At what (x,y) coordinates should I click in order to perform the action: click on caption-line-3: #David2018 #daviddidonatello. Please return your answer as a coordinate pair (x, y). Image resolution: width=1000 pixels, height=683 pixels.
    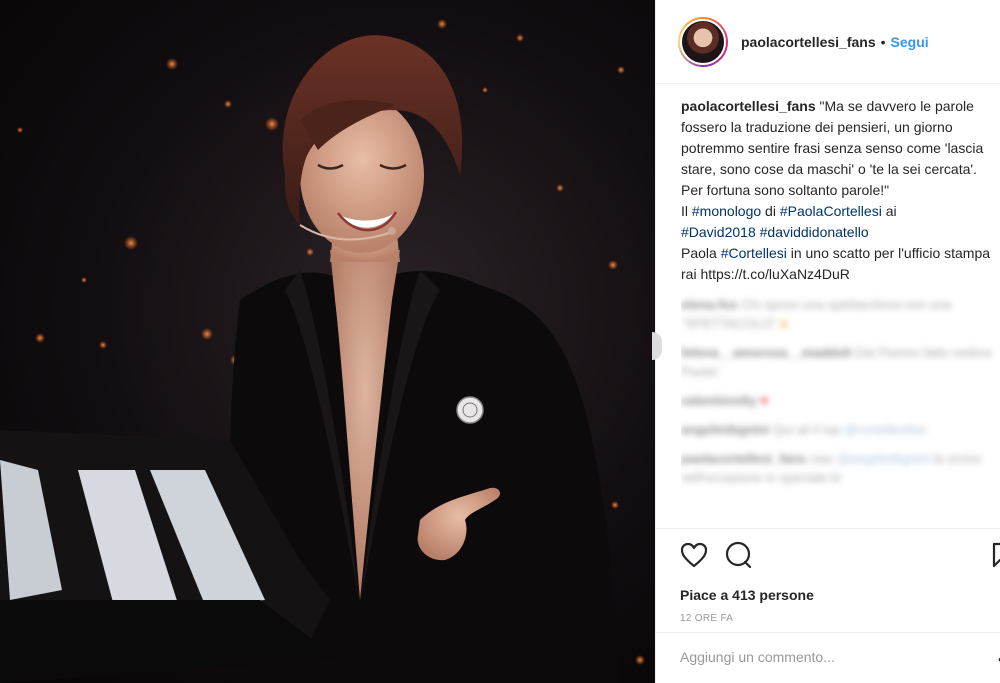
    Looking at the image, I should click on (837, 232).